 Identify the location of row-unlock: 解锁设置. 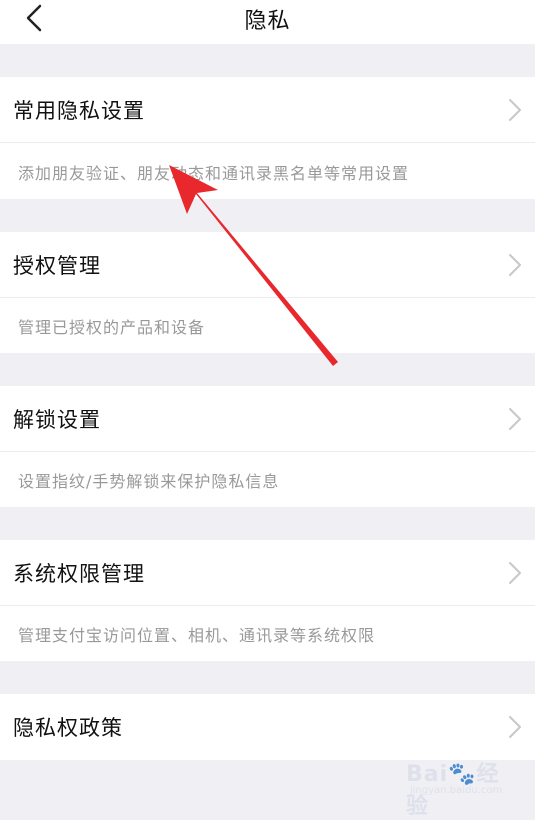
(267, 419).